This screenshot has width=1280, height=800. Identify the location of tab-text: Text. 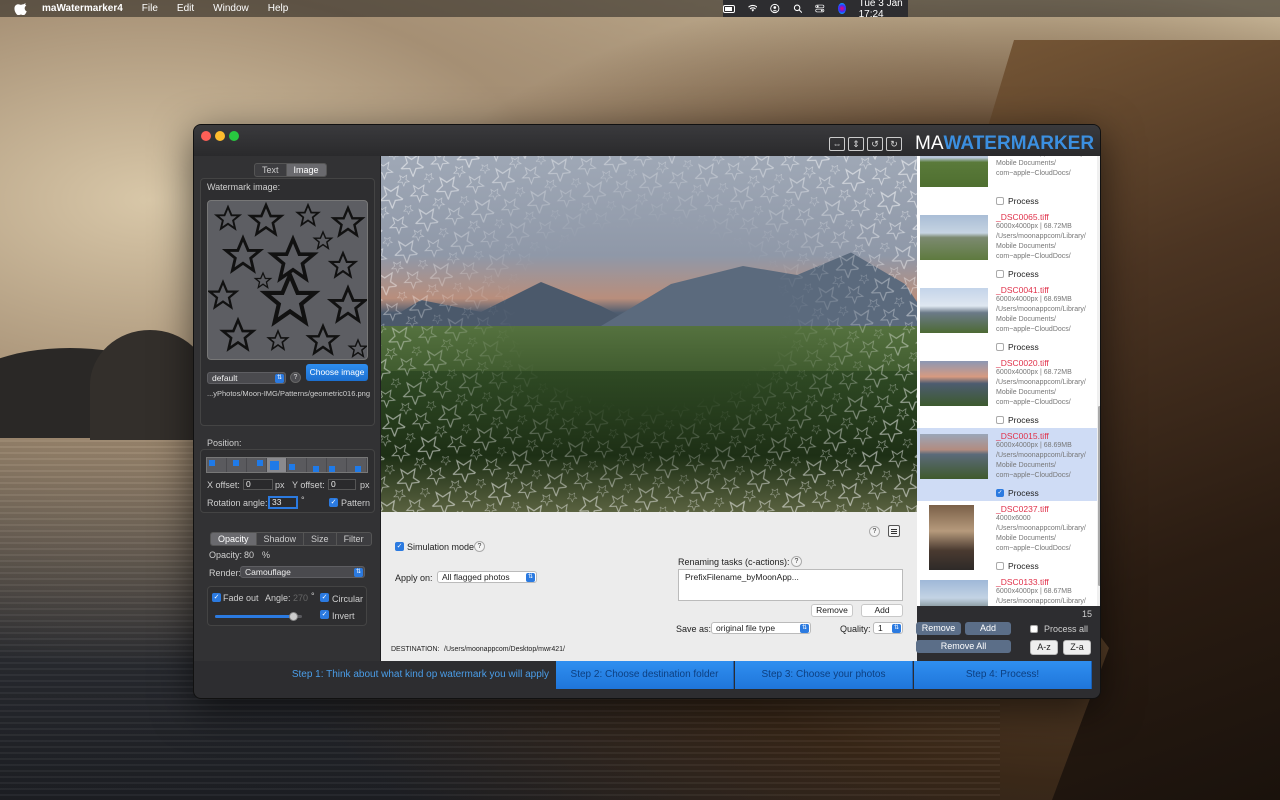
(271, 170).